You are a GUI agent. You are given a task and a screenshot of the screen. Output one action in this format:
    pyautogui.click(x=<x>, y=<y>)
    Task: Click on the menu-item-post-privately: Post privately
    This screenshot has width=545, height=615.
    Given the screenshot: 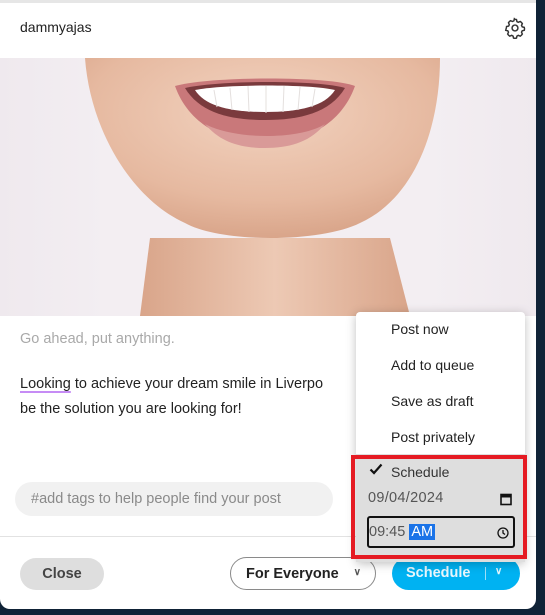 What is the action you would take?
    pyautogui.click(x=433, y=437)
    